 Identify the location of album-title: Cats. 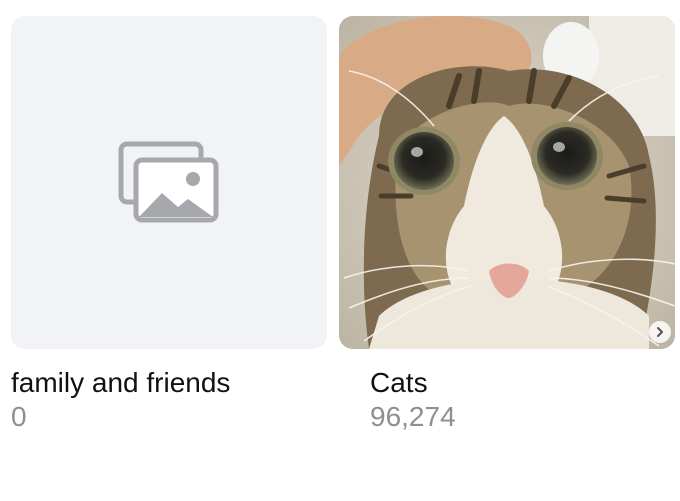
(522, 383).